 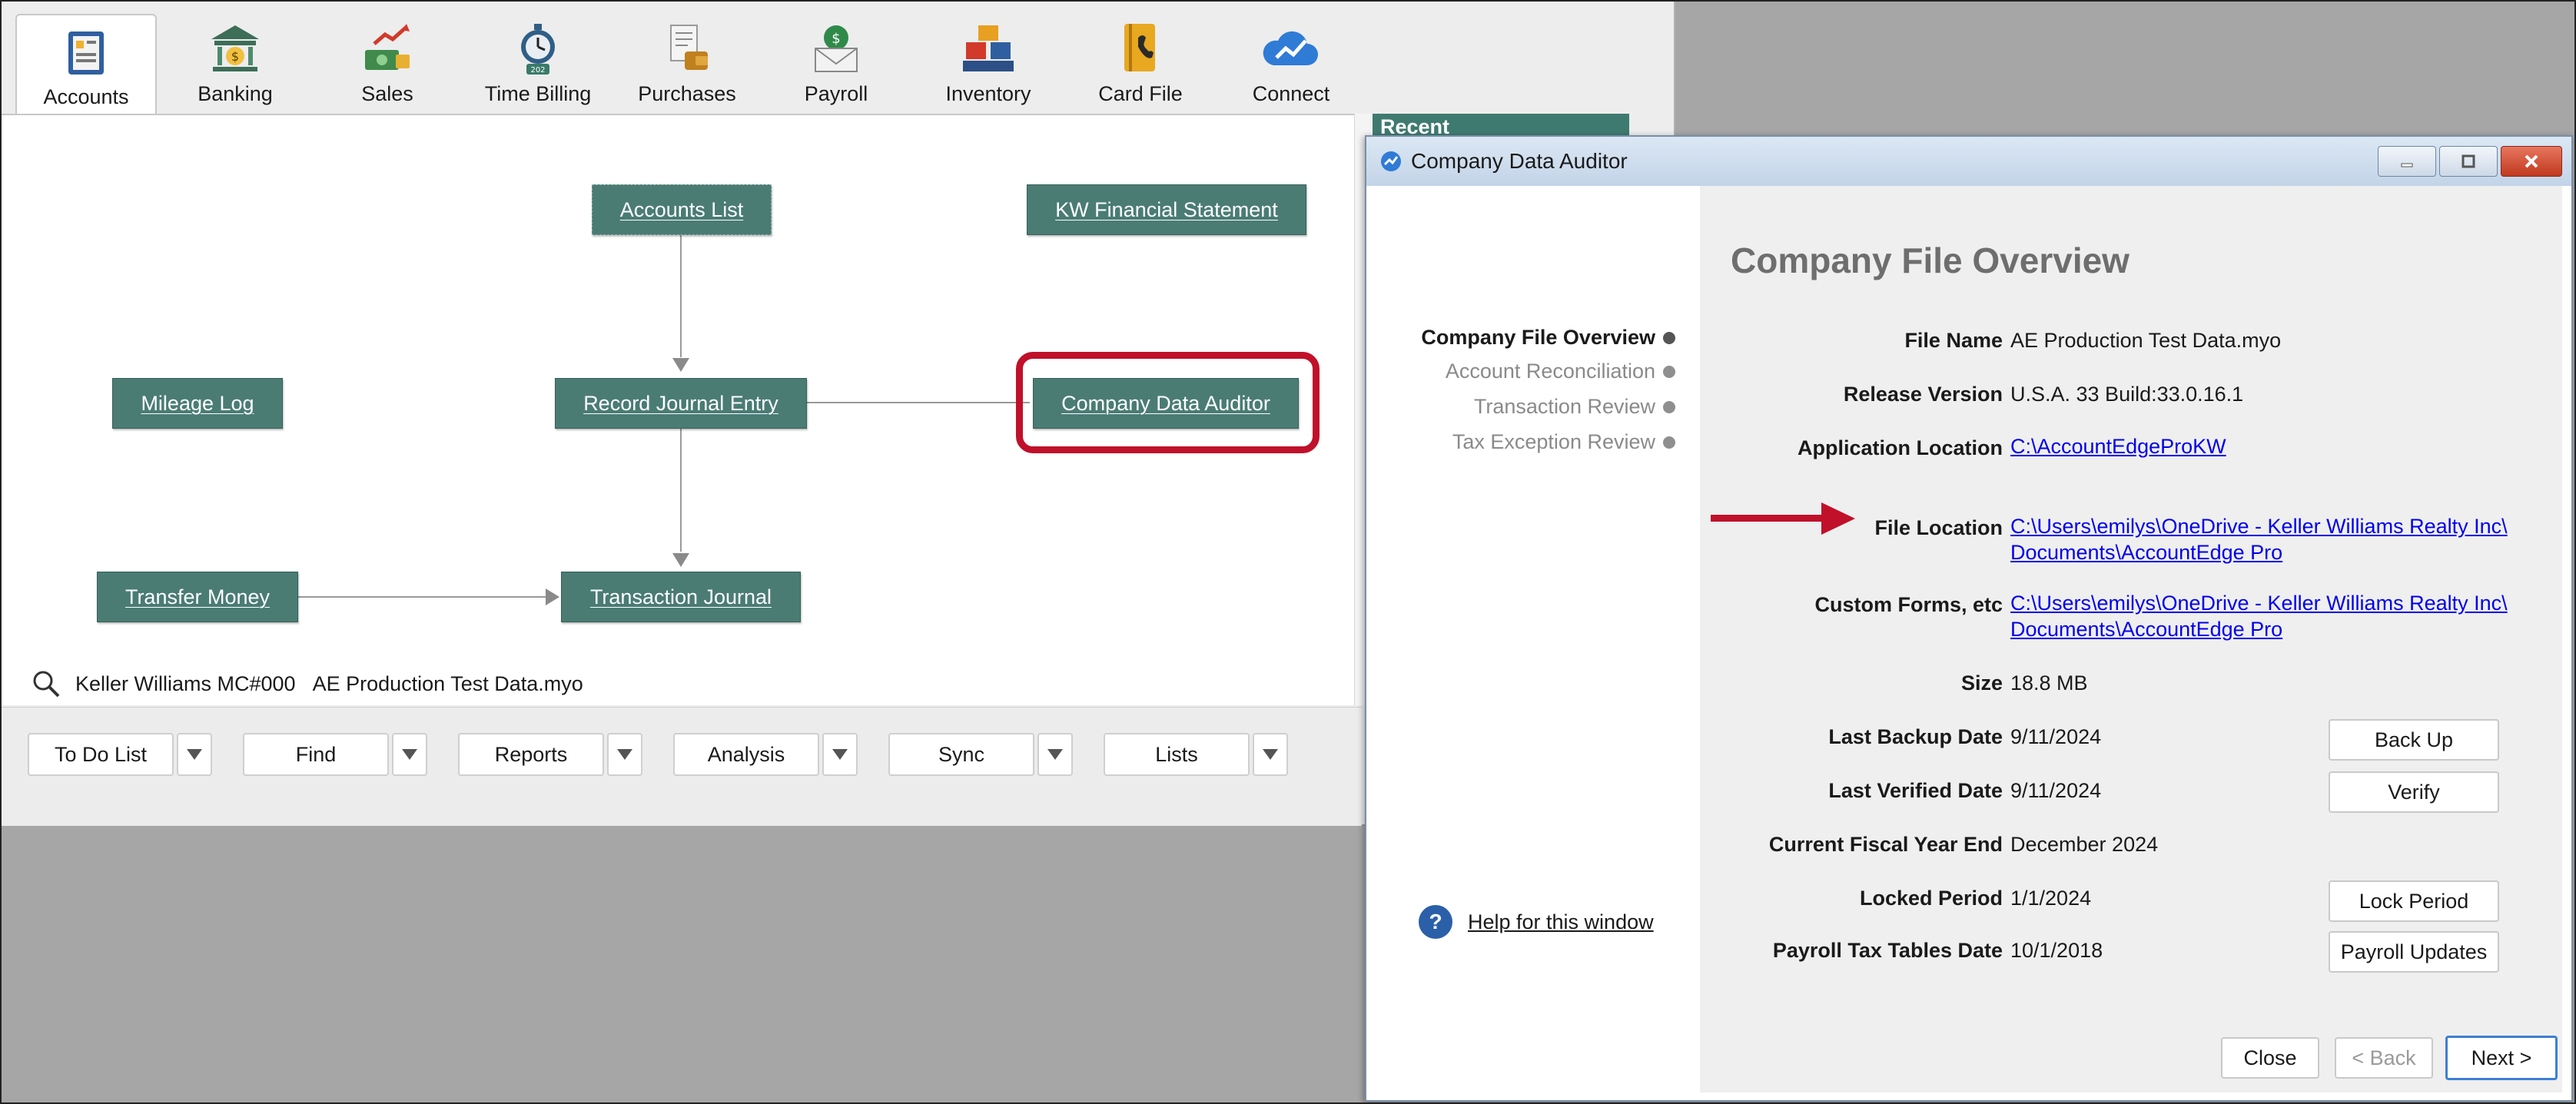 I want to click on stopwatch-icon: 202, so click(x=538, y=49).